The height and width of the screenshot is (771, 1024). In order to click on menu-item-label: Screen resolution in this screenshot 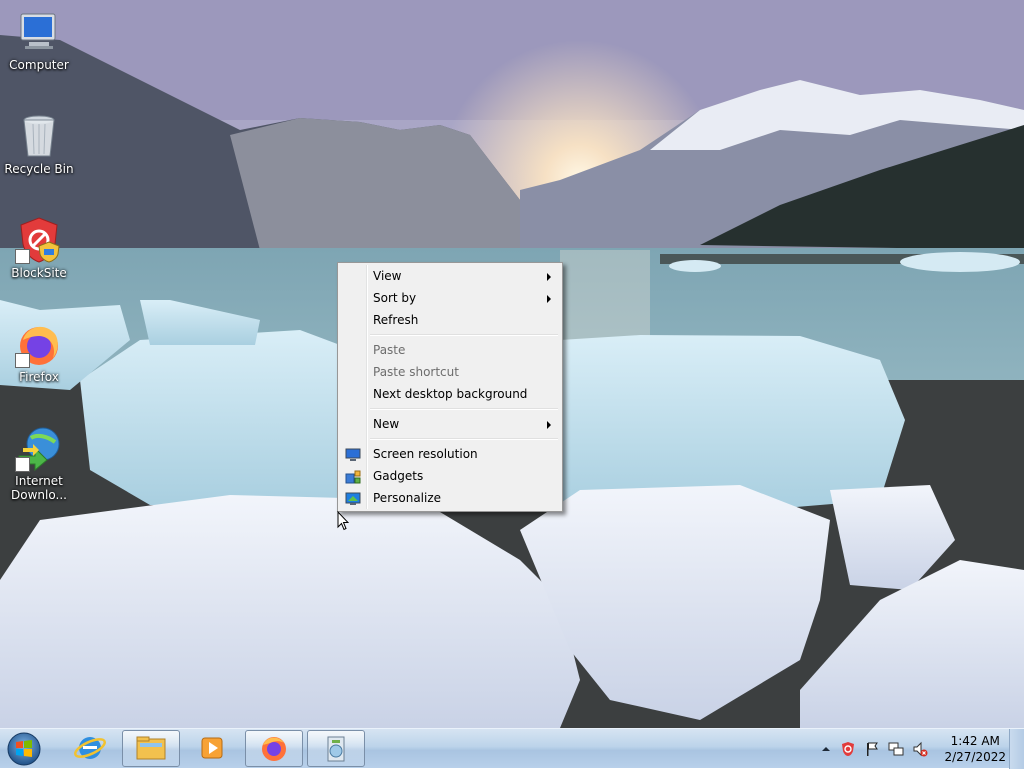, I will do `click(425, 454)`.